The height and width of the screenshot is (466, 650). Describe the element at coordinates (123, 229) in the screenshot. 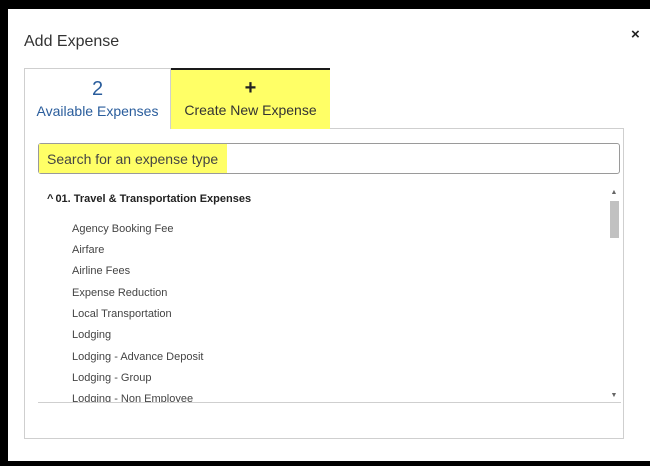

I see `list-item: Agency Booking Fee` at that location.